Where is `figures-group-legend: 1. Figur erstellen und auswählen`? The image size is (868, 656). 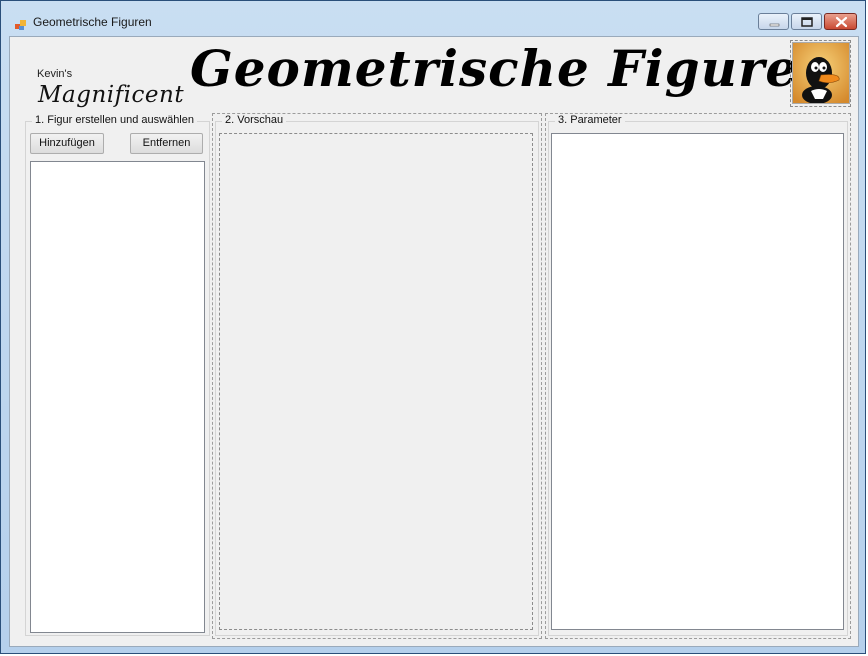
figures-group-legend: 1. Figur erstellen und auswählen is located at coordinates (114, 120).